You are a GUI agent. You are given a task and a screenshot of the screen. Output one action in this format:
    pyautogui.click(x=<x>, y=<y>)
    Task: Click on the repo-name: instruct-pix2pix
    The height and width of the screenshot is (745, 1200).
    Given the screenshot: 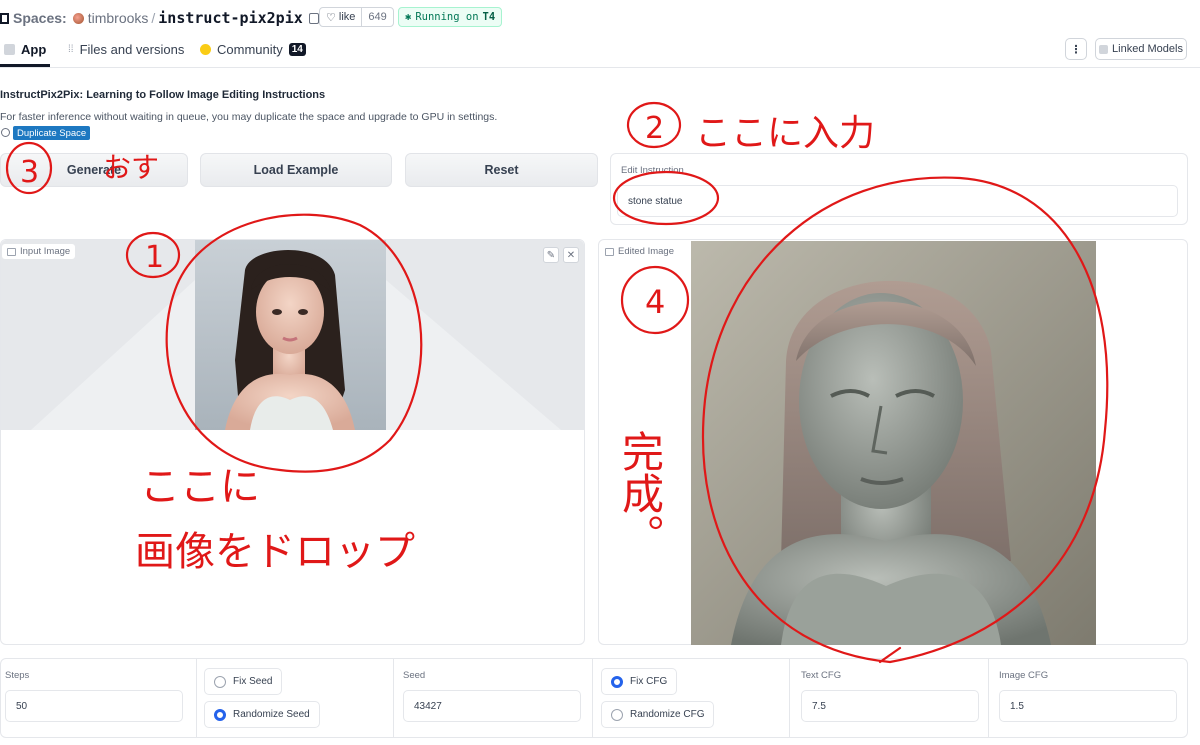 What is the action you would take?
    pyautogui.click(x=230, y=18)
    